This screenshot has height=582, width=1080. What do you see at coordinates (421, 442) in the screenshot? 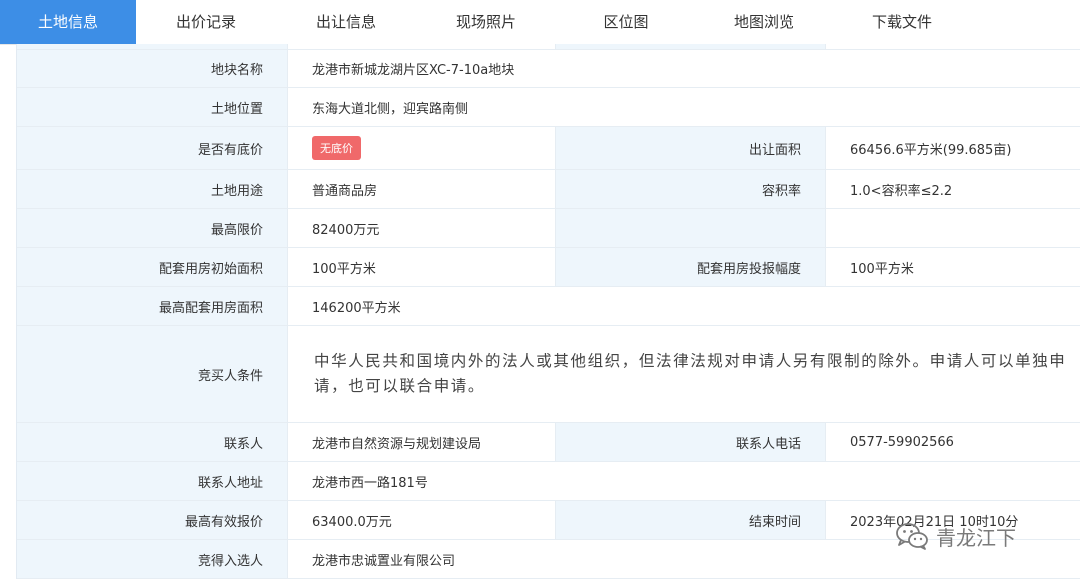
I see `contact-value: 龙港市自然资源与规划建设局` at bounding box center [421, 442].